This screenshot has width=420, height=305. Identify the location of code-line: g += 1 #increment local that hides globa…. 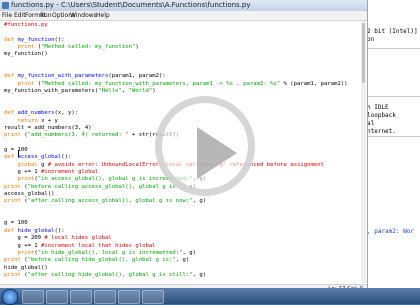
(80, 245).